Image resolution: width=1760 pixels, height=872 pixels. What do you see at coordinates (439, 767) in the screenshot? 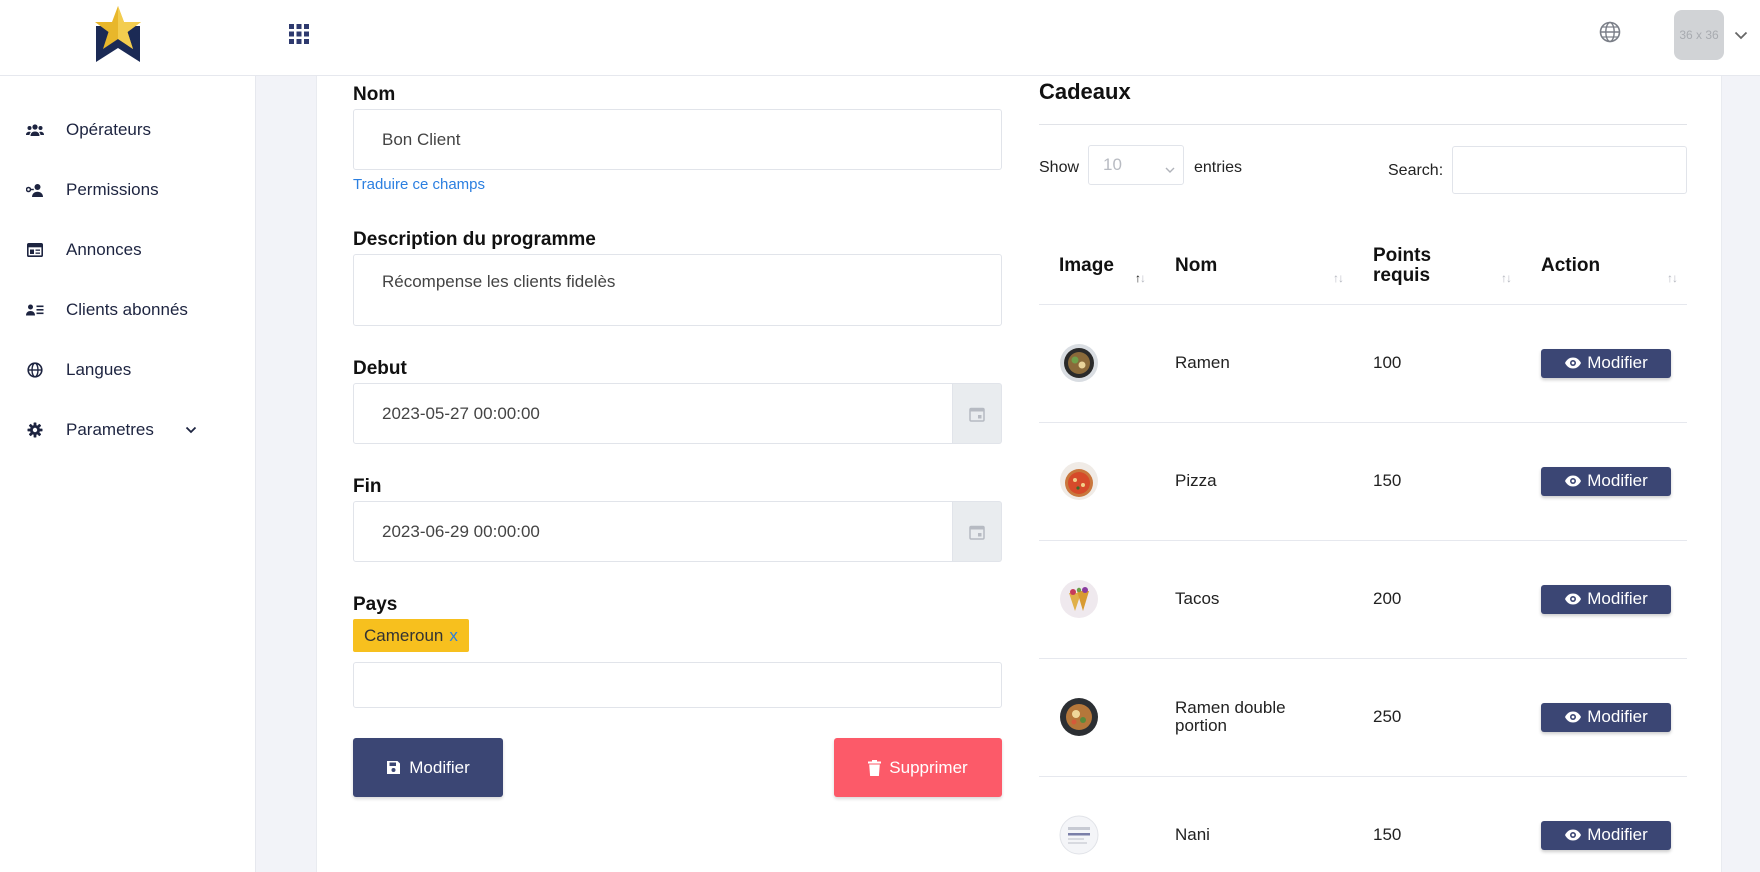
I see `save-button-label: Modifier` at bounding box center [439, 767].